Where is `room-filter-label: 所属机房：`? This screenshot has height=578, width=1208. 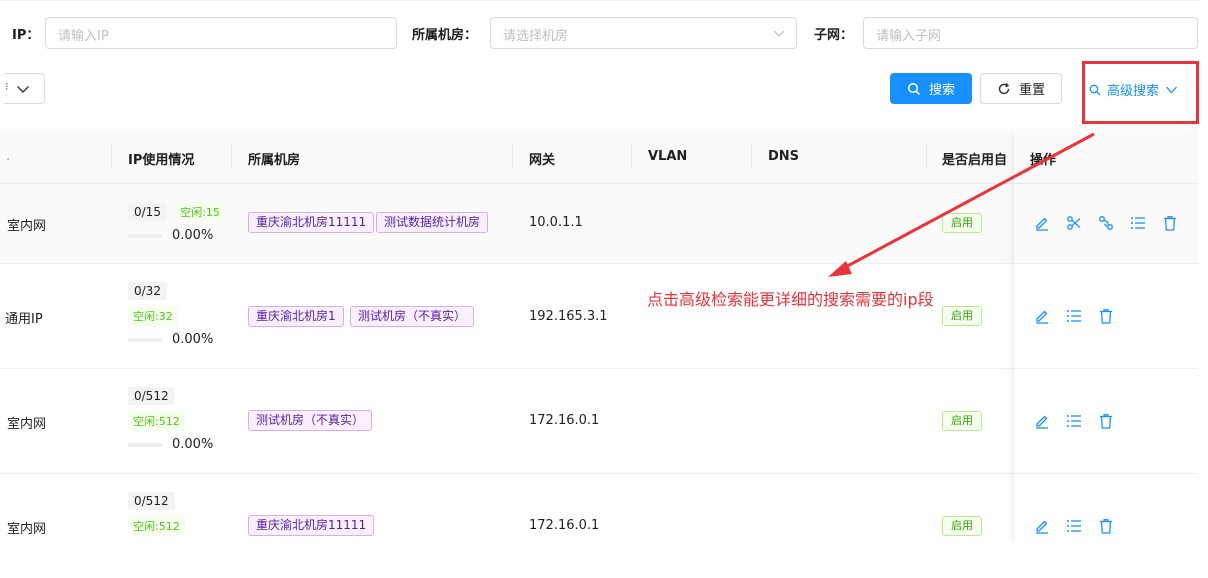 room-filter-label: 所属机房： is located at coordinates (445, 35).